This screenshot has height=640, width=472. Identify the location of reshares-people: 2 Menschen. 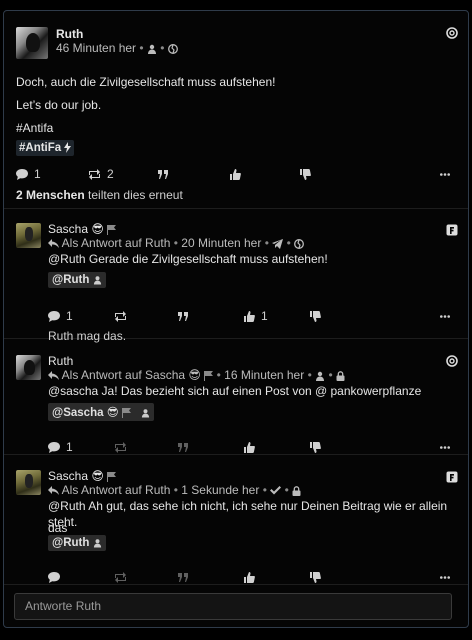
(50, 195).